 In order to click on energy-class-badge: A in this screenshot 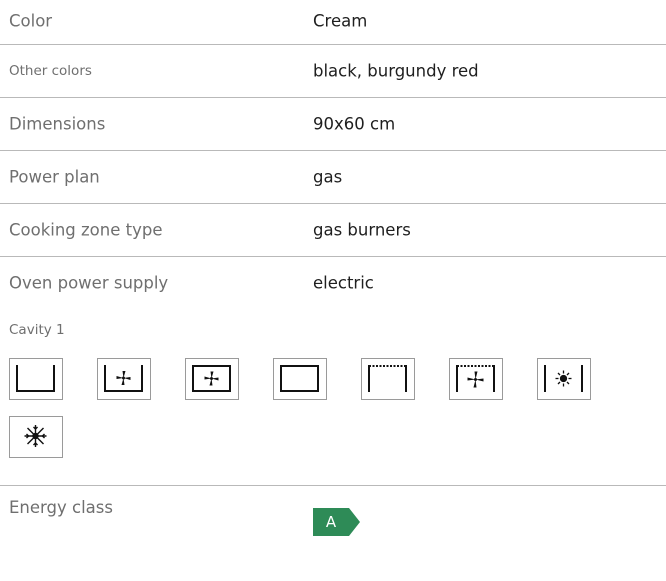, I will do `click(337, 522)`.